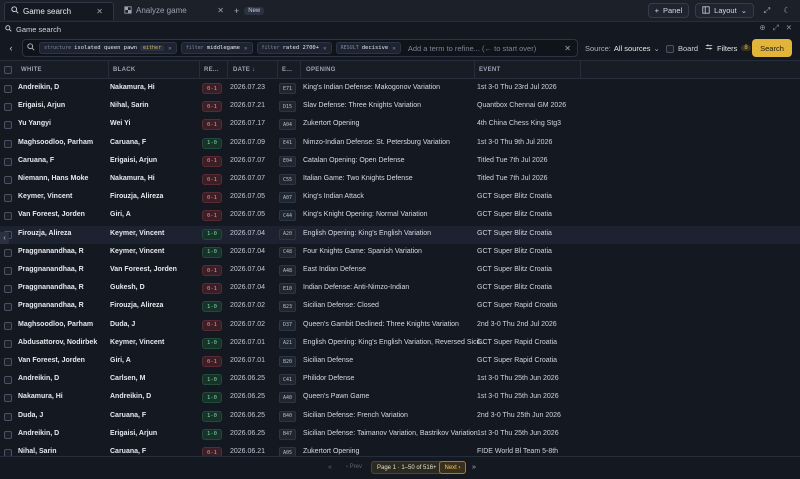 This screenshot has height=479, width=800. Describe the element at coordinates (59, 10) in the screenshot. I see `tab-game-search: Game search ✕` at that location.